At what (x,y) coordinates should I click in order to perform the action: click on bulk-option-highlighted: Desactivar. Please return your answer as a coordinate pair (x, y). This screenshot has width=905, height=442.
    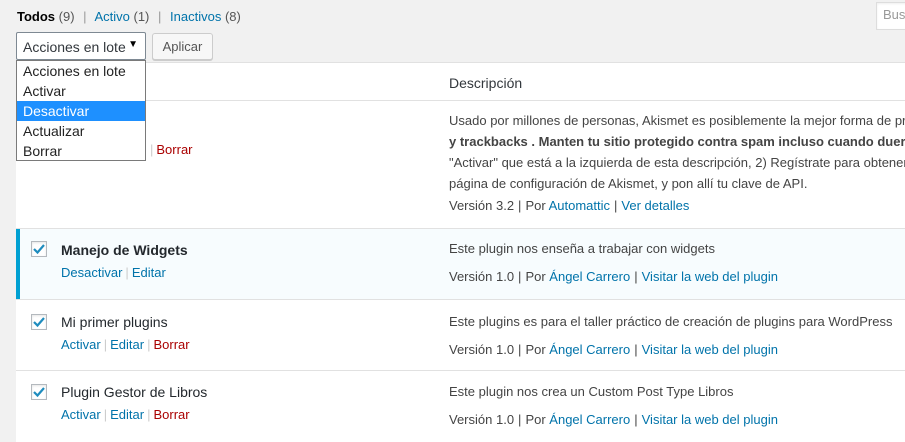
    Looking at the image, I should click on (81, 111).